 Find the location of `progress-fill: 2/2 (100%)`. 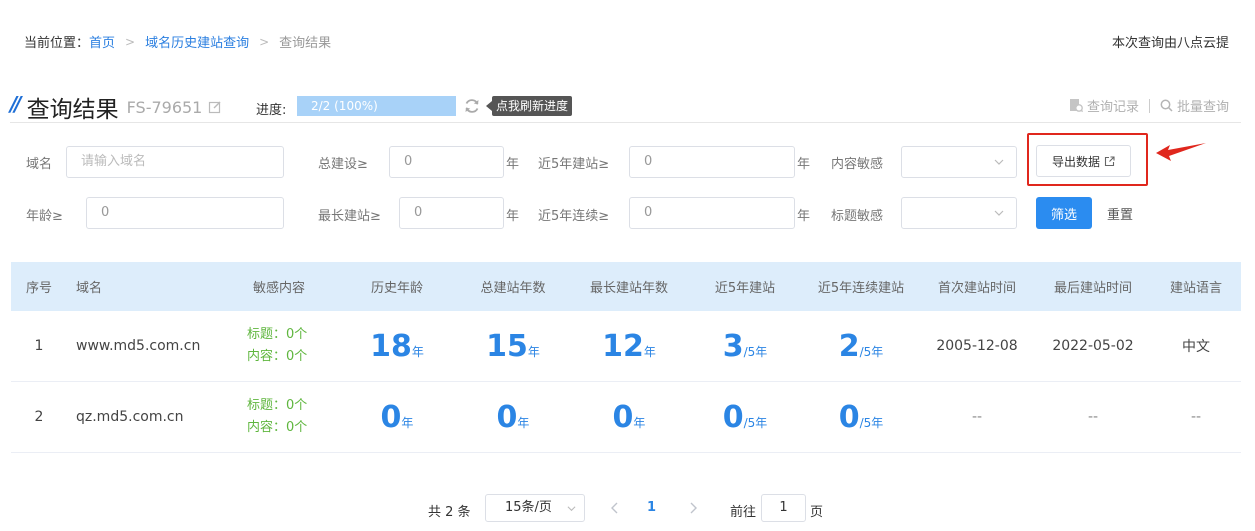

progress-fill: 2/2 (100%) is located at coordinates (376, 106).